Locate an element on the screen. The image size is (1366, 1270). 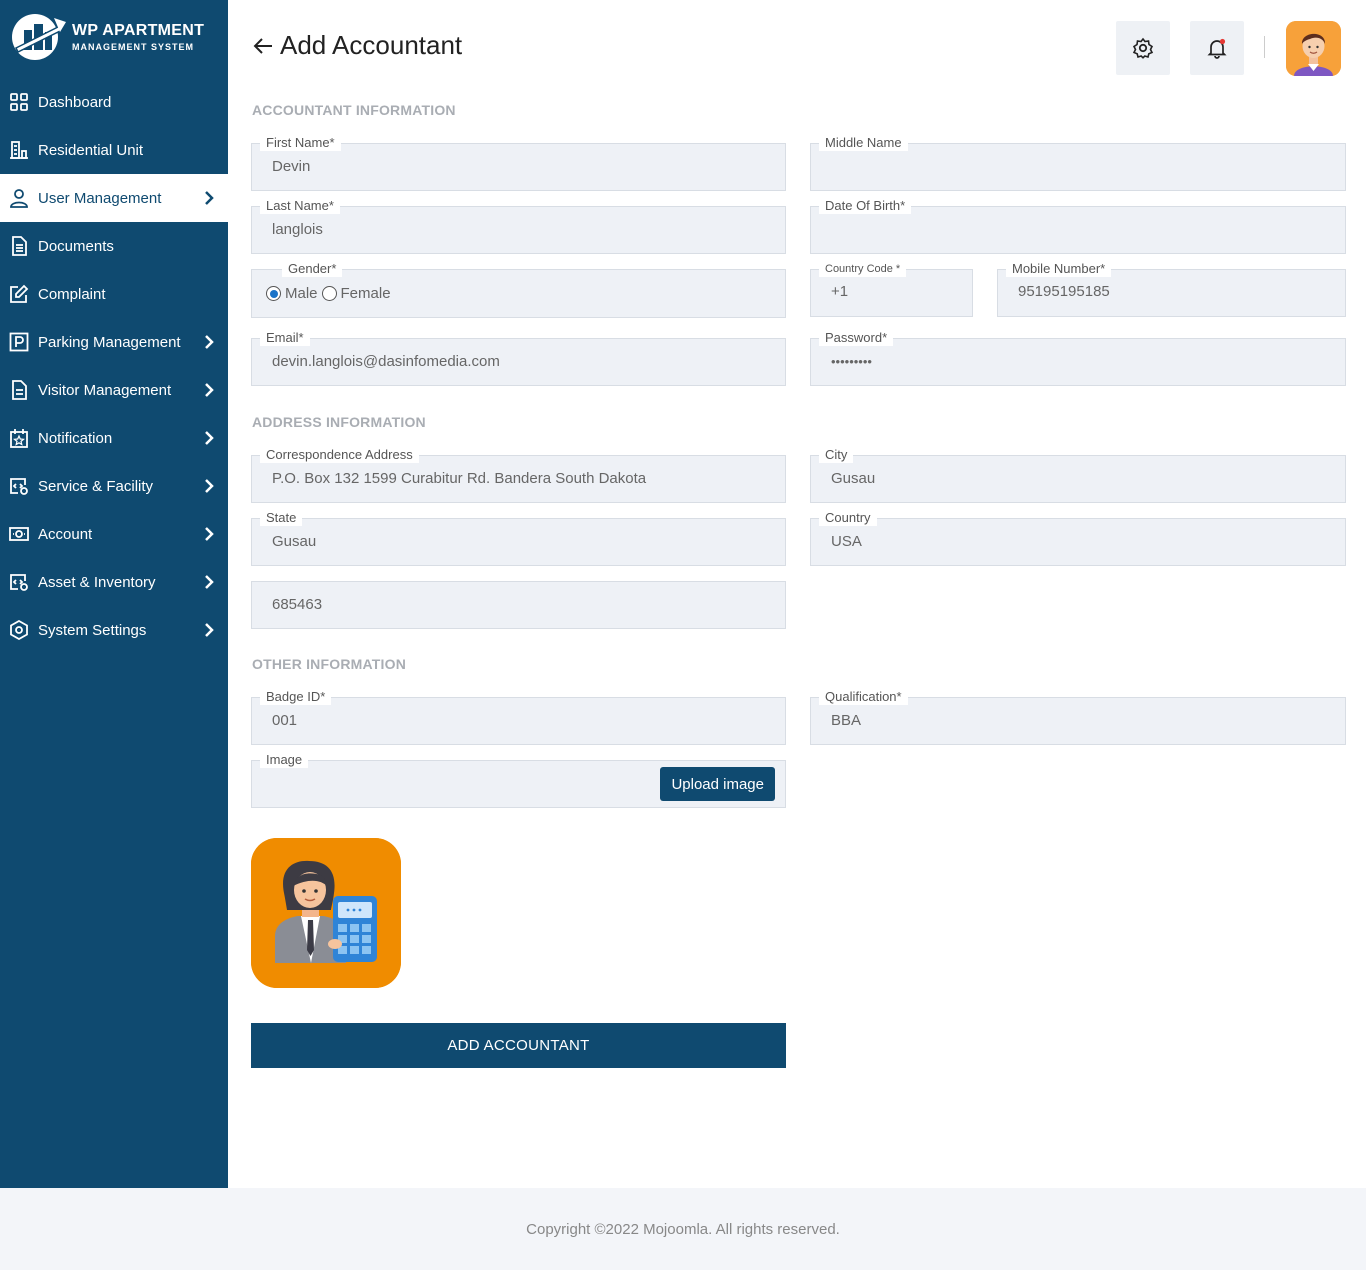
mobile-number-field: Mobile Number* 95195195185 is located at coordinates (1171, 289).